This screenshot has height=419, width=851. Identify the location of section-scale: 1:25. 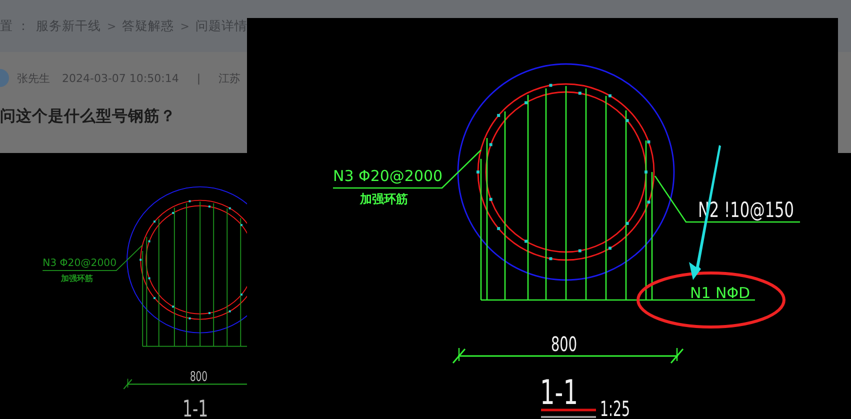
(624, 408).